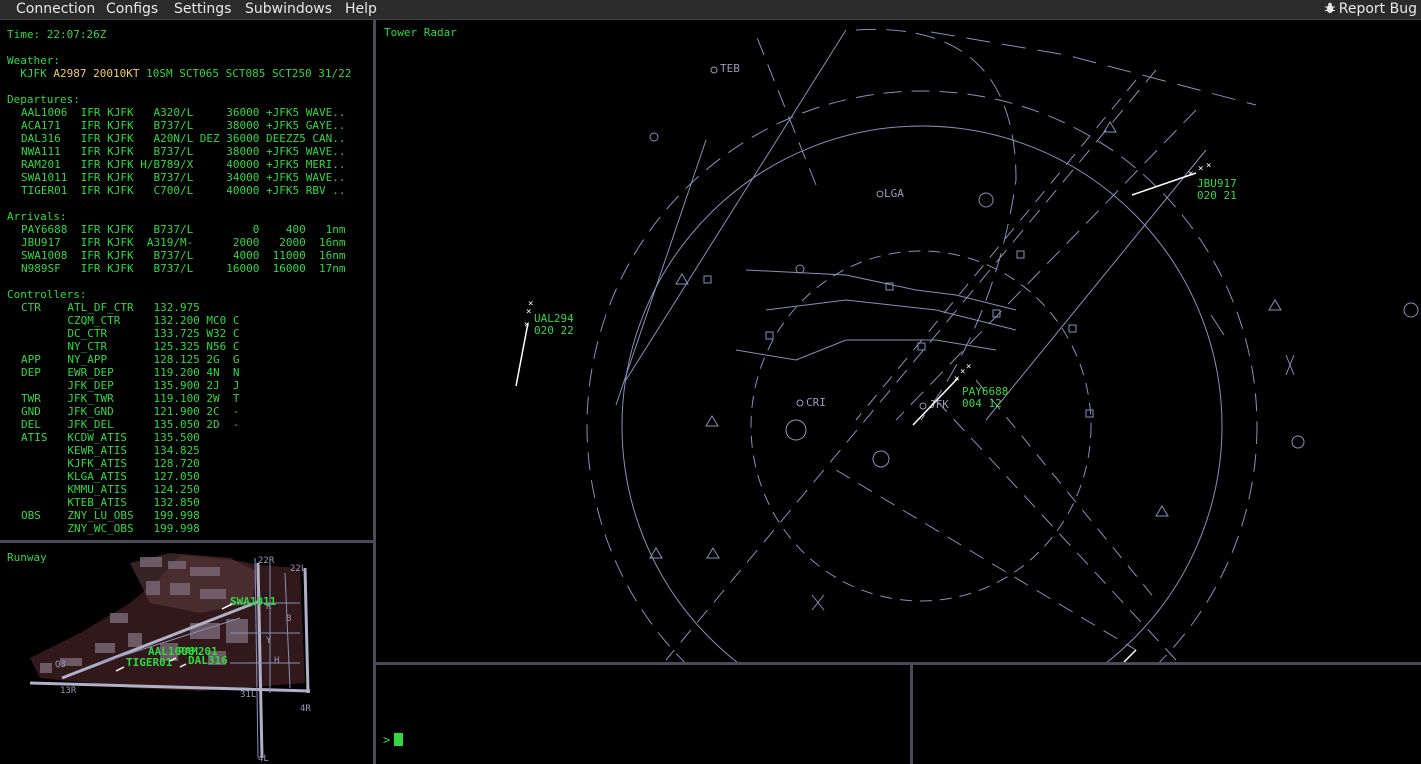  Describe the element at coordinates (183, 268) in the screenshot. I see `arrival-row: N989SF IFR KJFK B737/L 16000 16000 17nm` at that location.